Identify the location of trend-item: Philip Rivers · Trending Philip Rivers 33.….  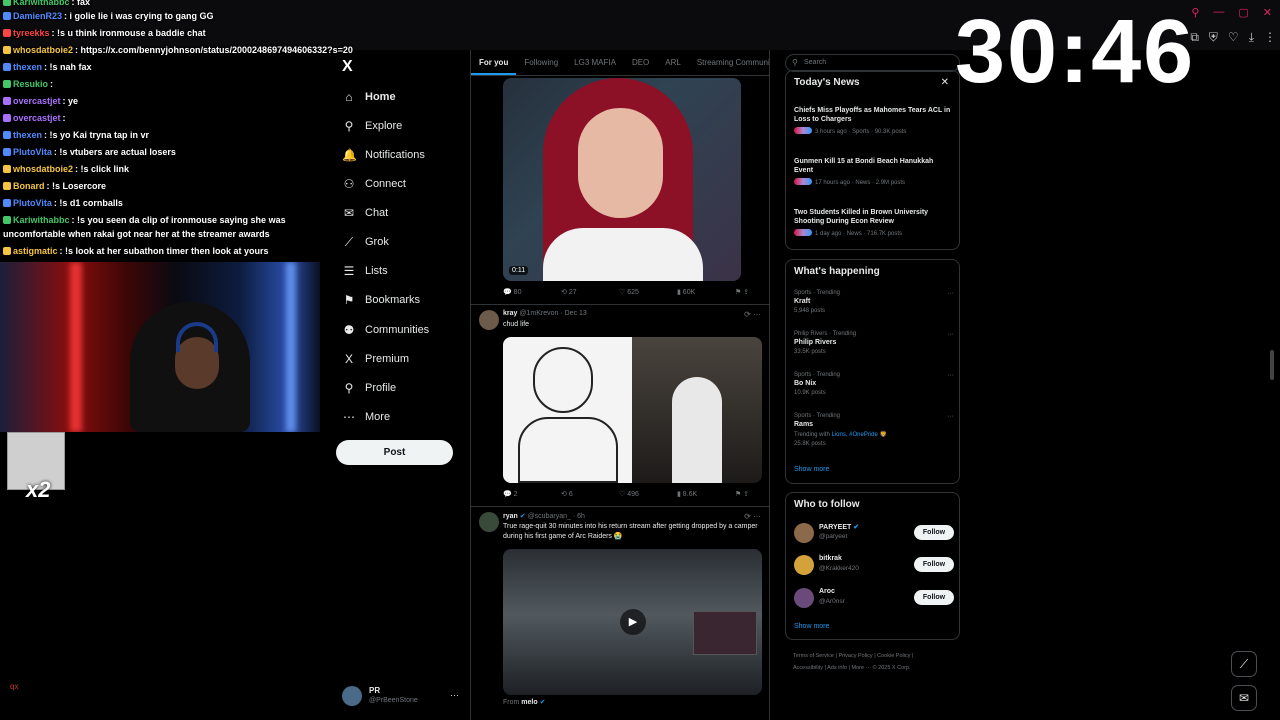
(874, 343).